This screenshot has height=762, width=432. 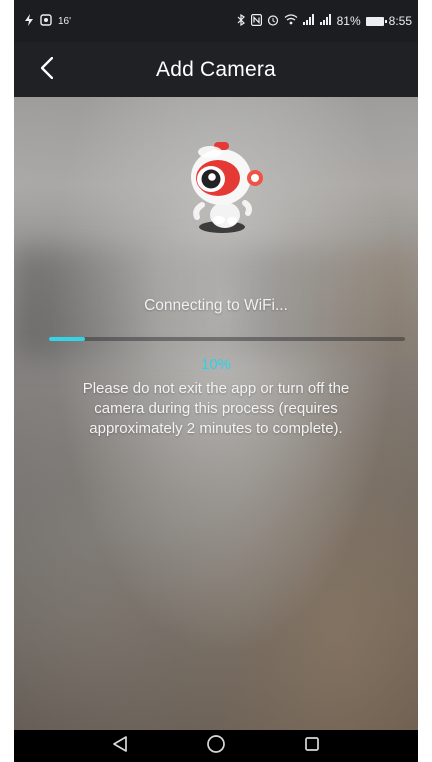 I want to click on chevron-left-icon, so click(x=47, y=70).